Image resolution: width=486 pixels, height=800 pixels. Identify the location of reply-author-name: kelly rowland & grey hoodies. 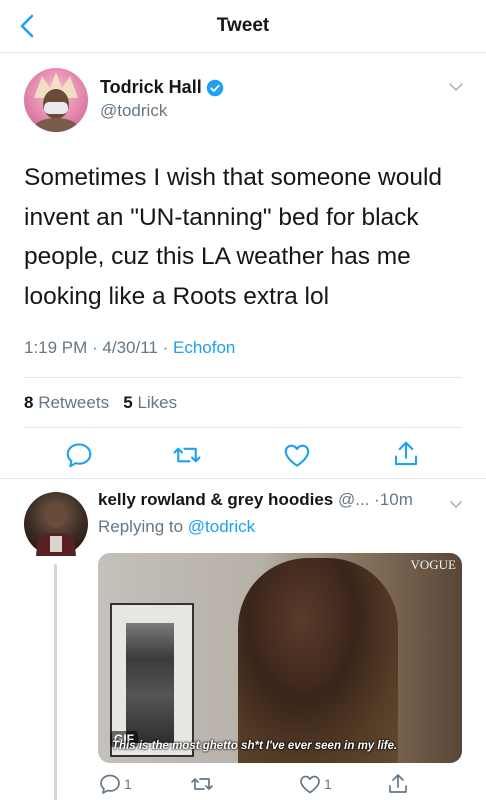
(215, 499).